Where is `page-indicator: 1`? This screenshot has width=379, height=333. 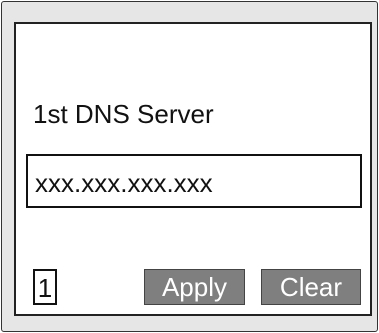 page-indicator: 1 is located at coordinates (45, 287).